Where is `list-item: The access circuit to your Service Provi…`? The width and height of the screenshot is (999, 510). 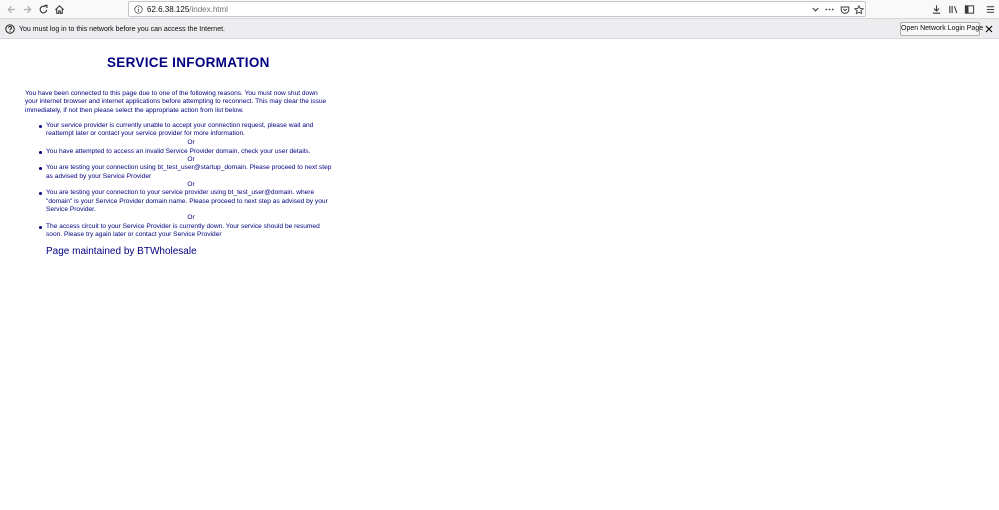 list-item: The access circuit to your Service Provi… is located at coordinates (186, 231).